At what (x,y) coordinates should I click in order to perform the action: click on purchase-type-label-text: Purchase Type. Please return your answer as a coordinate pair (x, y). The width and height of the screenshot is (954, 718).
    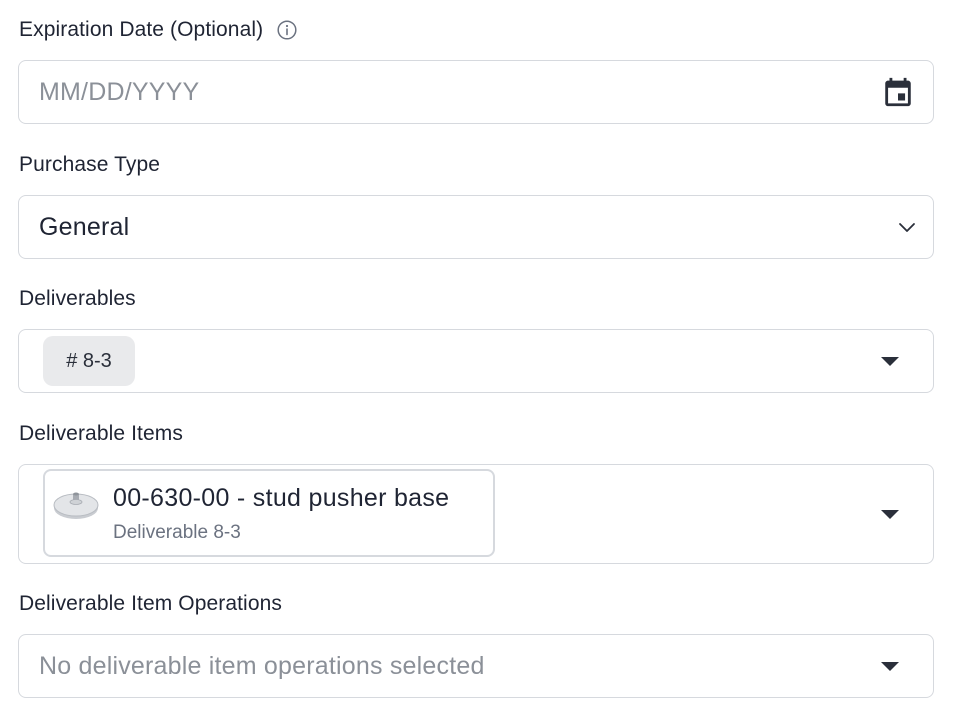
    Looking at the image, I should click on (89, 164).